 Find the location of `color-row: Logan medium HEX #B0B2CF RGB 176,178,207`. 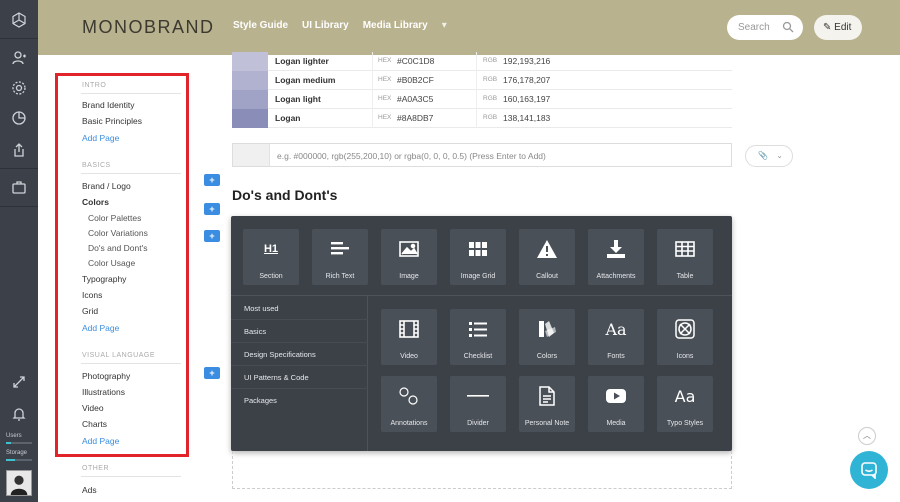

color-row: Logan medium HEX #B0B2CF RGB 176,178,207 is located at coordinates (482, 80).